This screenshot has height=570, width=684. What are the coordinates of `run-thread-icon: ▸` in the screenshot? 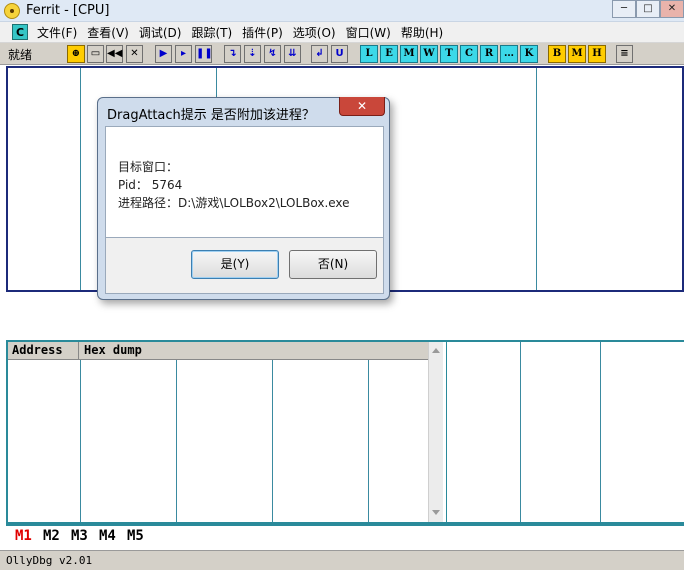 It's located at (183, 54).